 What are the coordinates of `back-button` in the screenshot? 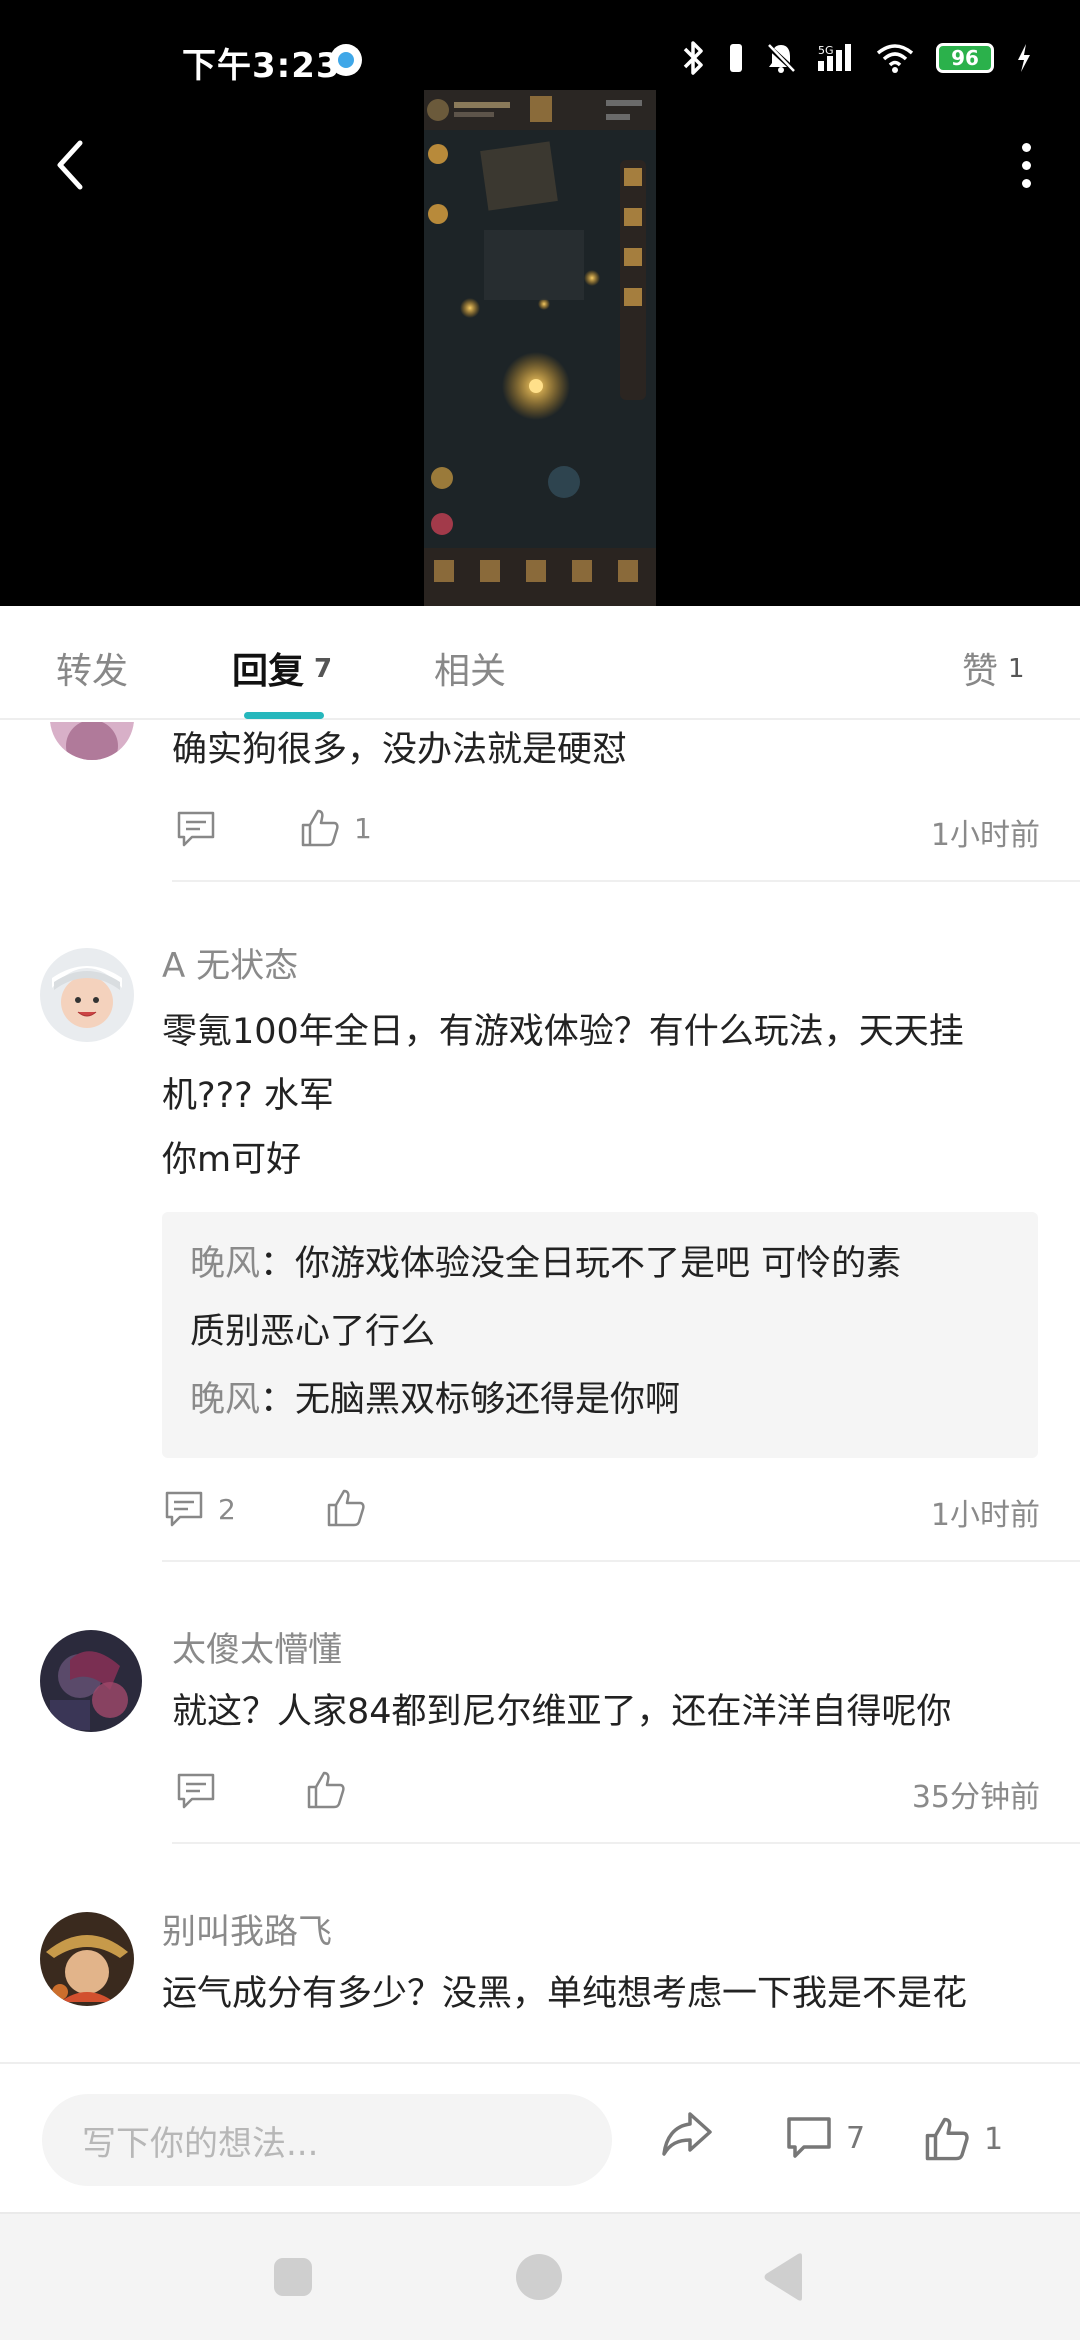 It's located at (70, 165).